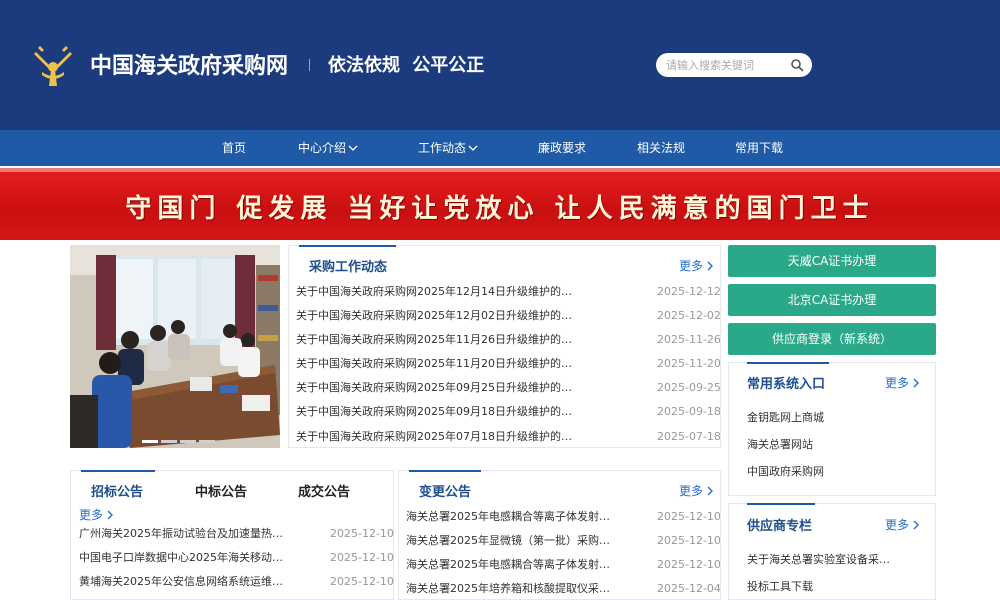  I want to click on slogan-banner: 守国门 促发展 当好让党放心 让人民满意的国门卫士, so click(500, 204).